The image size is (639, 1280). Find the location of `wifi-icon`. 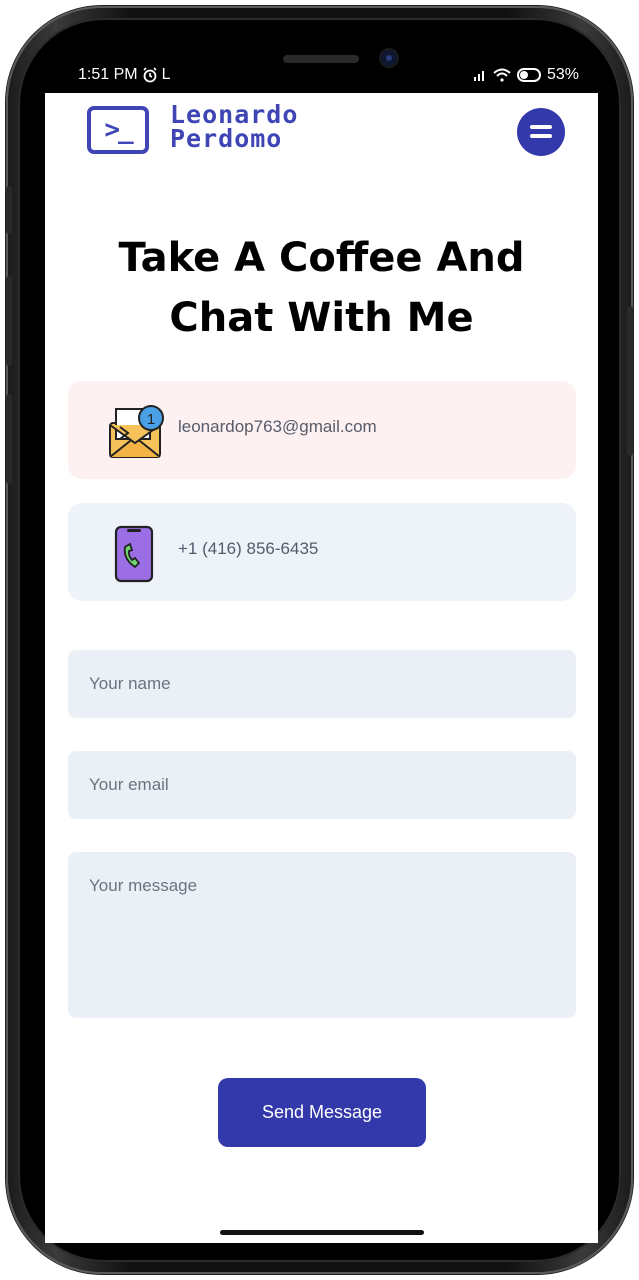

wifi-icon is located at coordinates (502, 75).